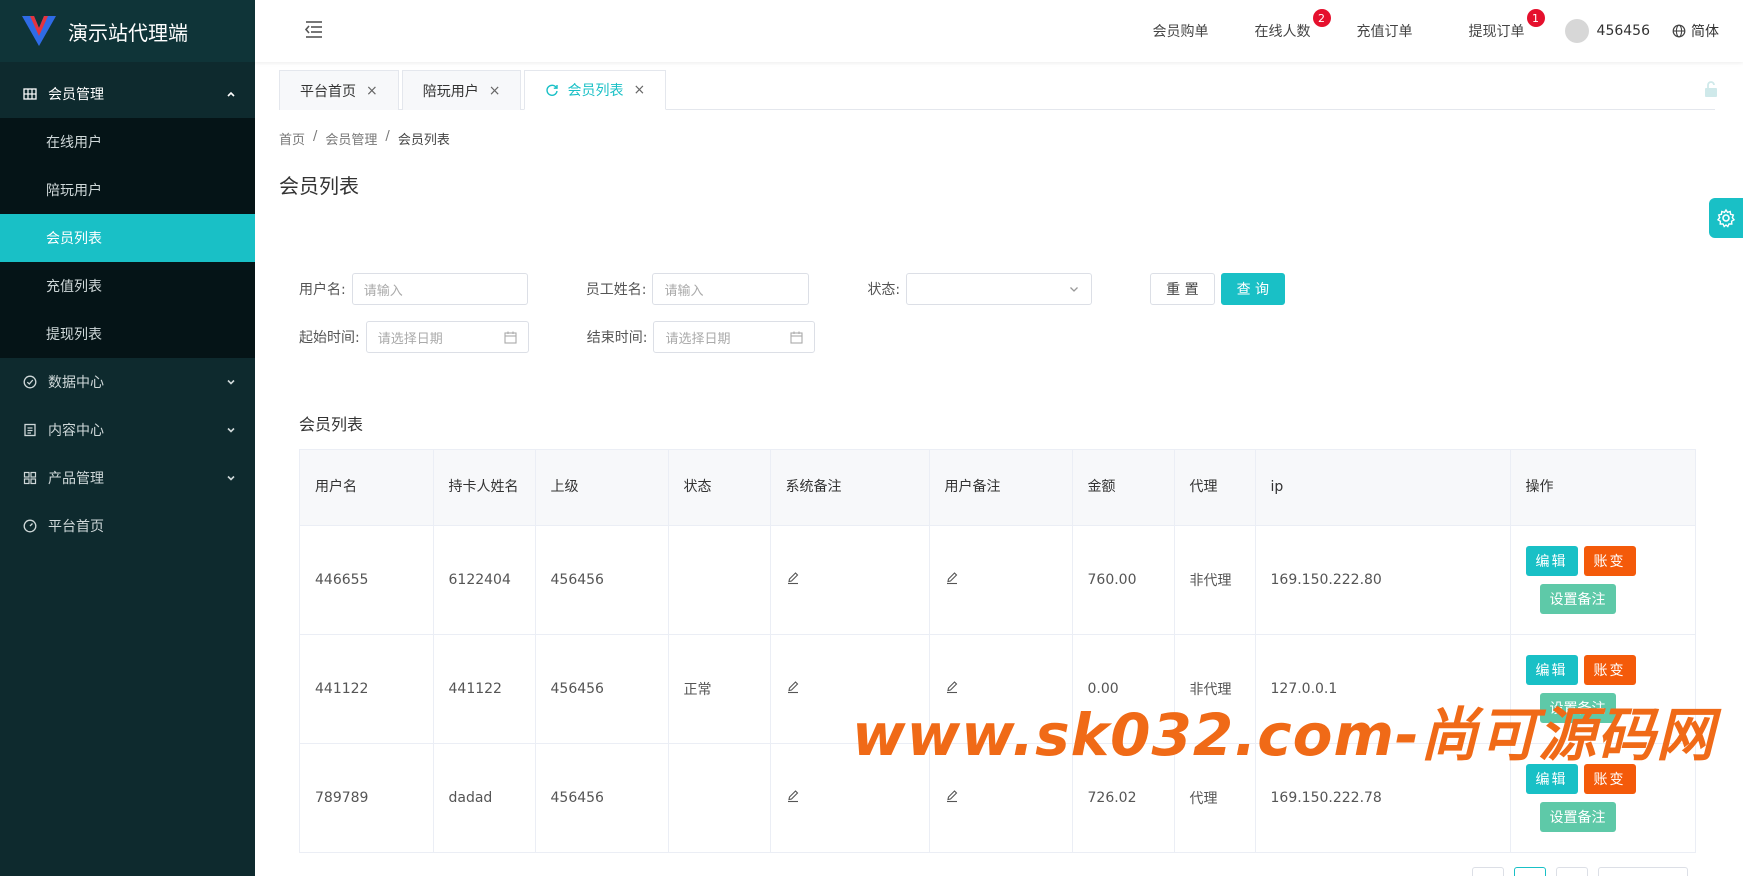  Describe the element at coordinates (999, 31) in the screenshot. I see `top-header: 会员购单 在线人数 2 充值订单 提现订单 1 456456 简体` at that location.